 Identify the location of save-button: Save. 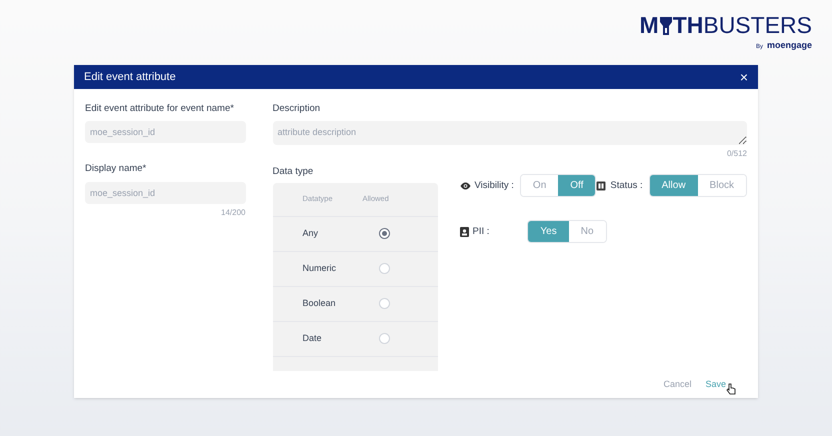
(715, 385).